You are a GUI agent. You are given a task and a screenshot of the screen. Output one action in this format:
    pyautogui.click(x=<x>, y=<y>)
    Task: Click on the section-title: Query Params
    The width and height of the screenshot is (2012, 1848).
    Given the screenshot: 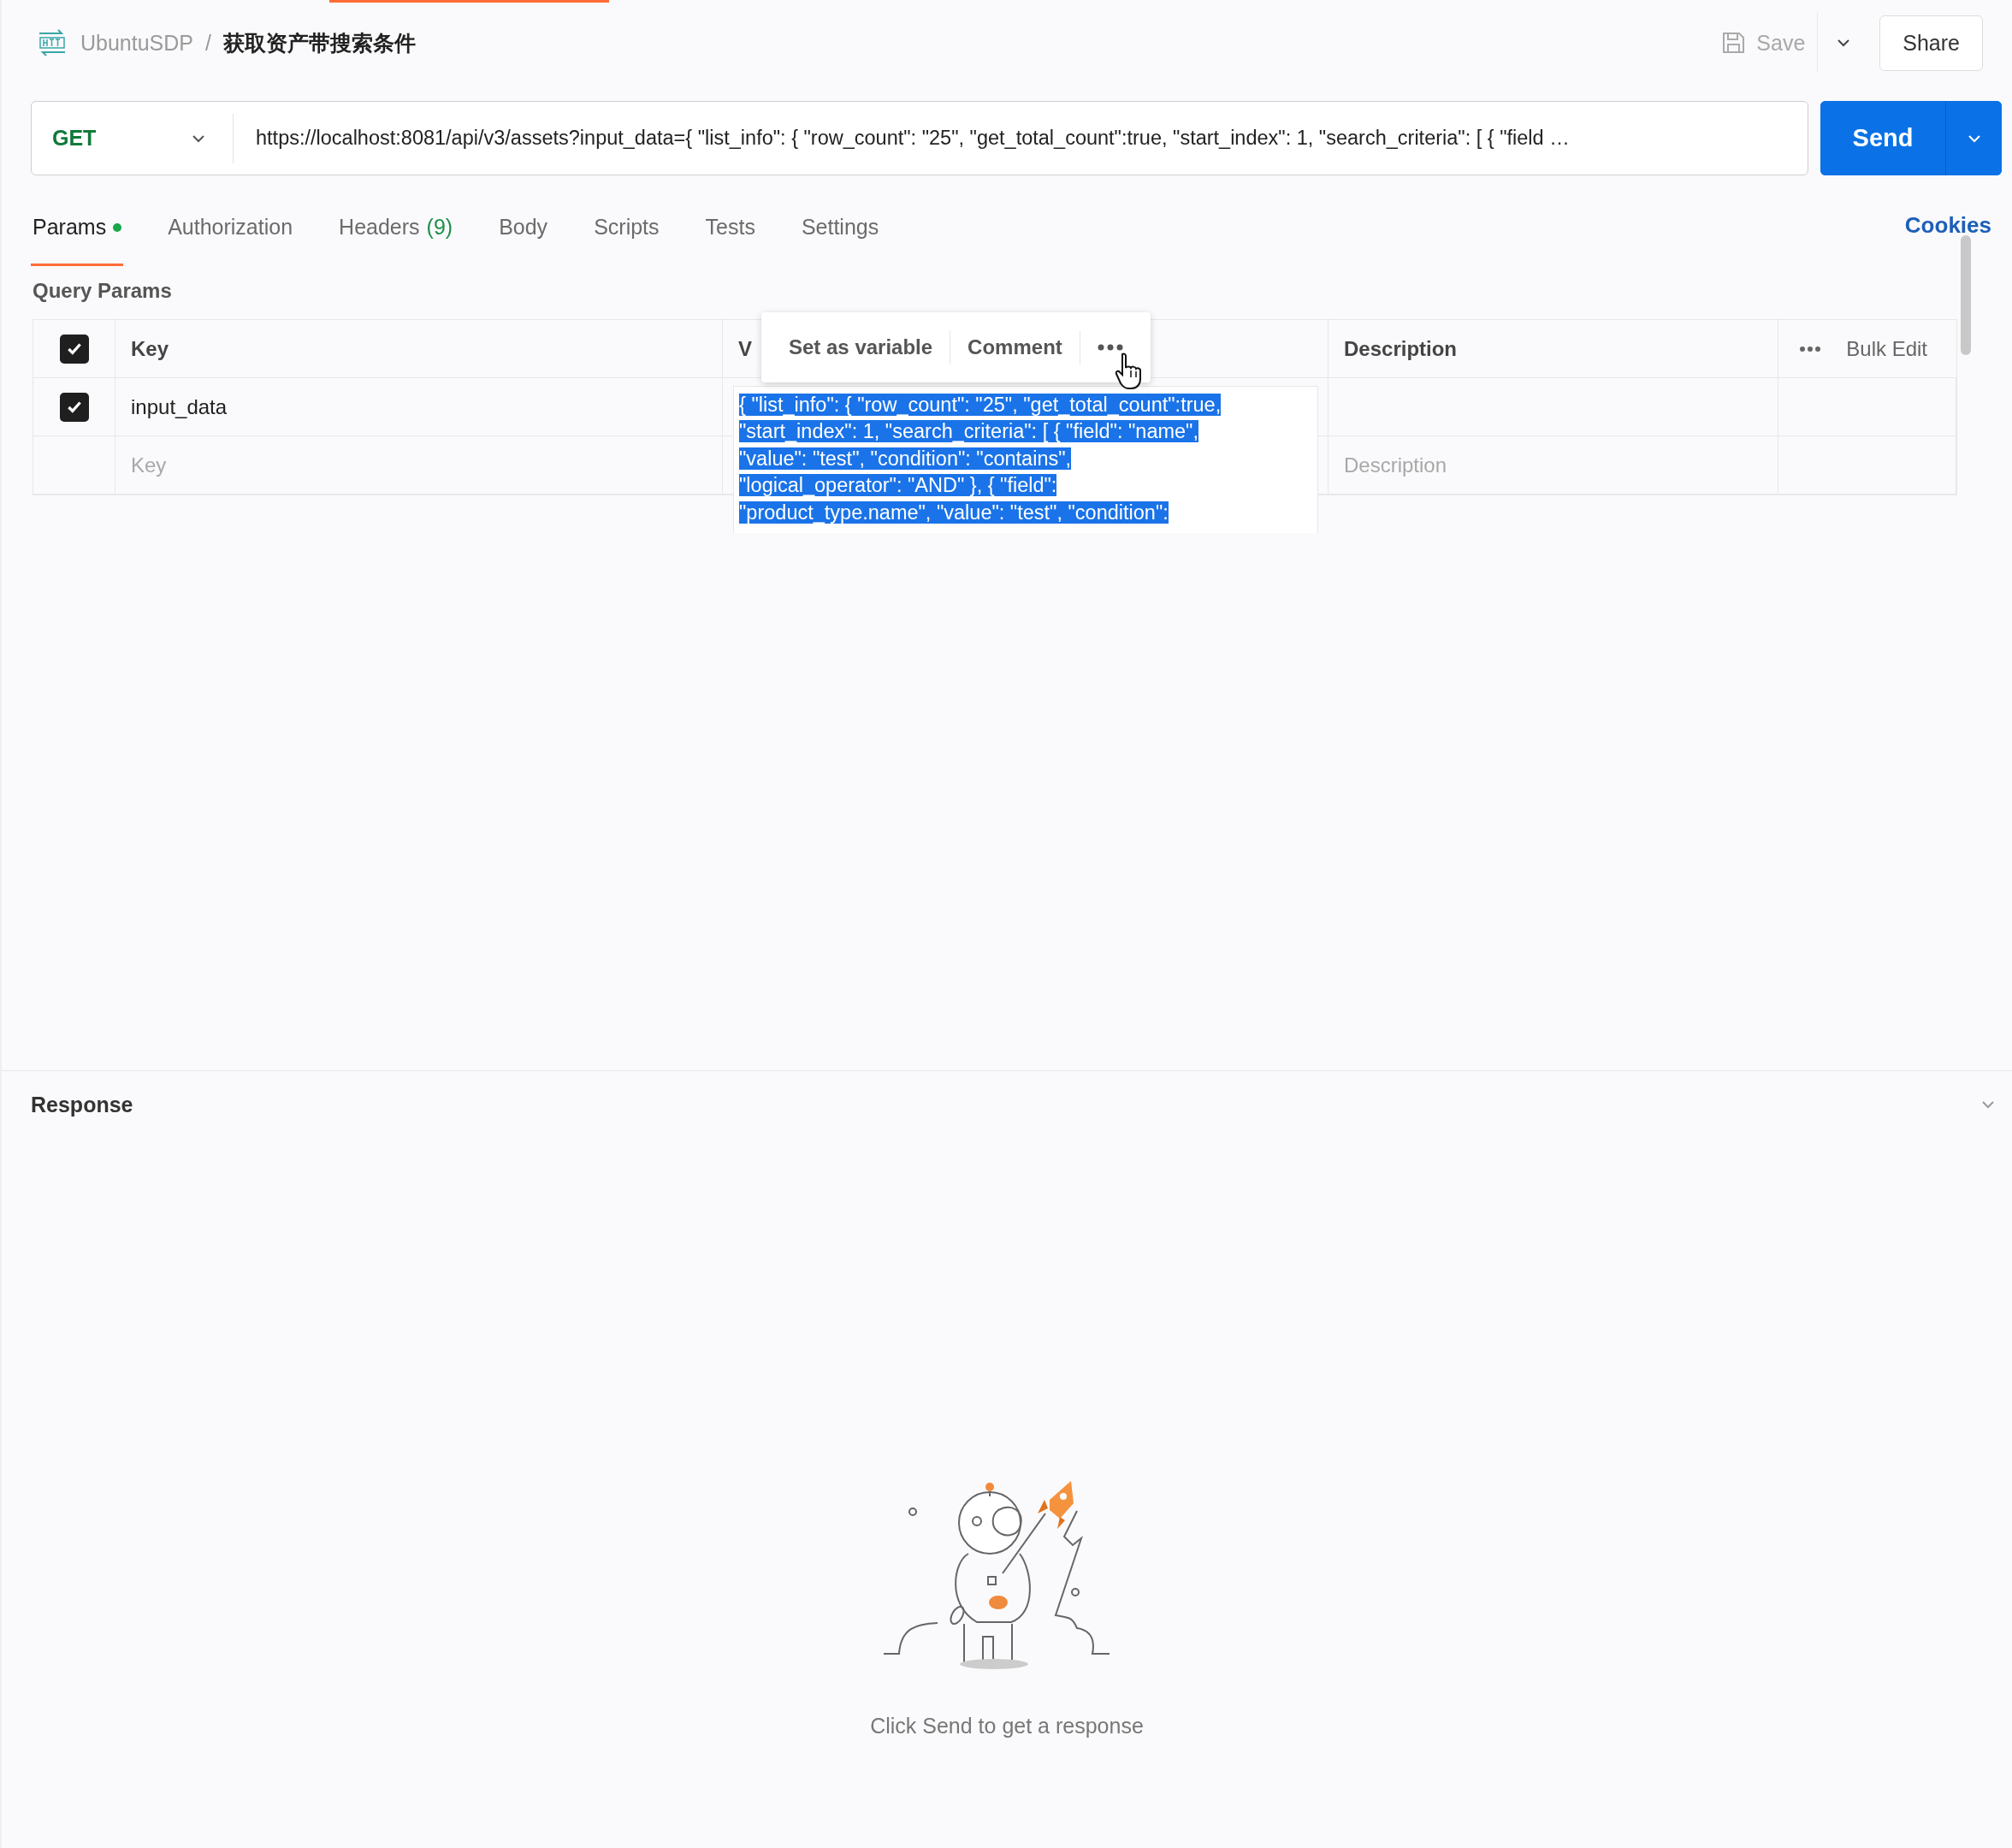 What is the action you would take?
    pyautogui.click(x=103, y=291)
    